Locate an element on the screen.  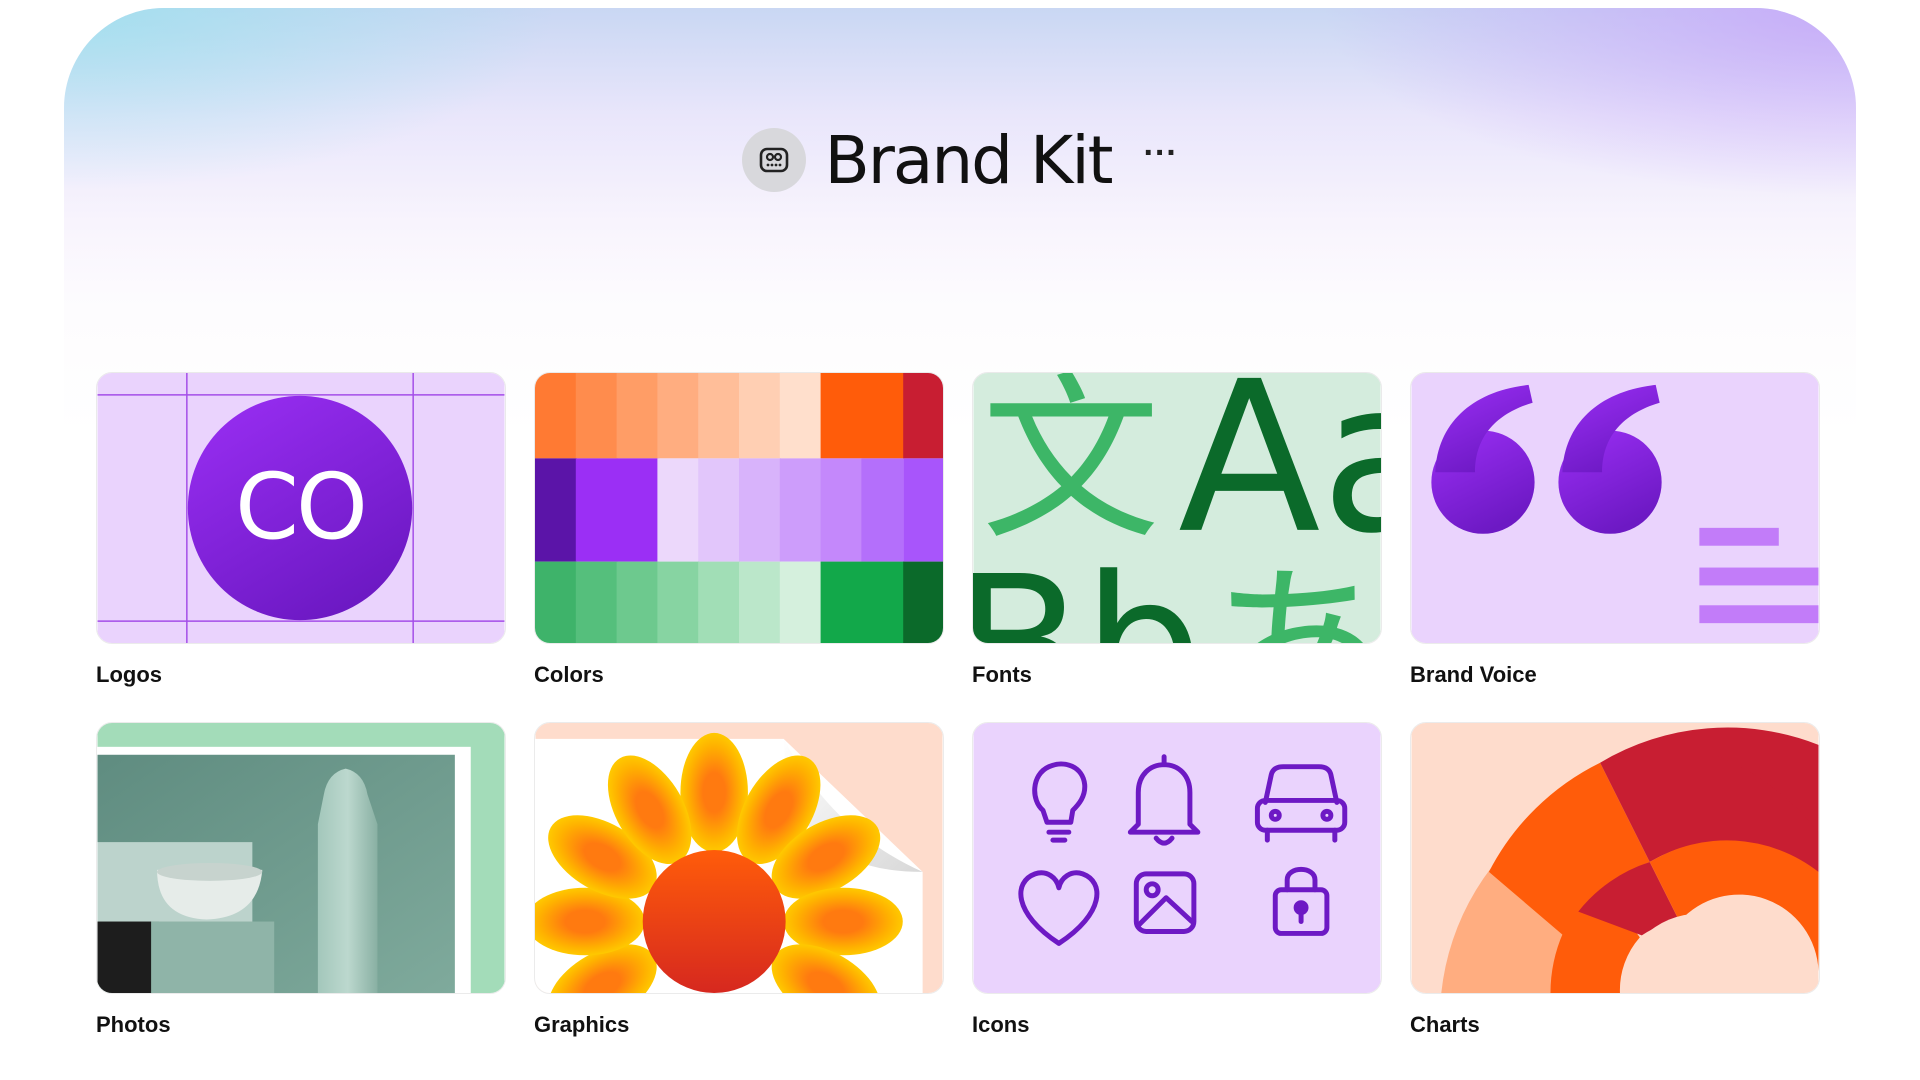
kana-glyph: あ is located at coordinates (1292, 594).